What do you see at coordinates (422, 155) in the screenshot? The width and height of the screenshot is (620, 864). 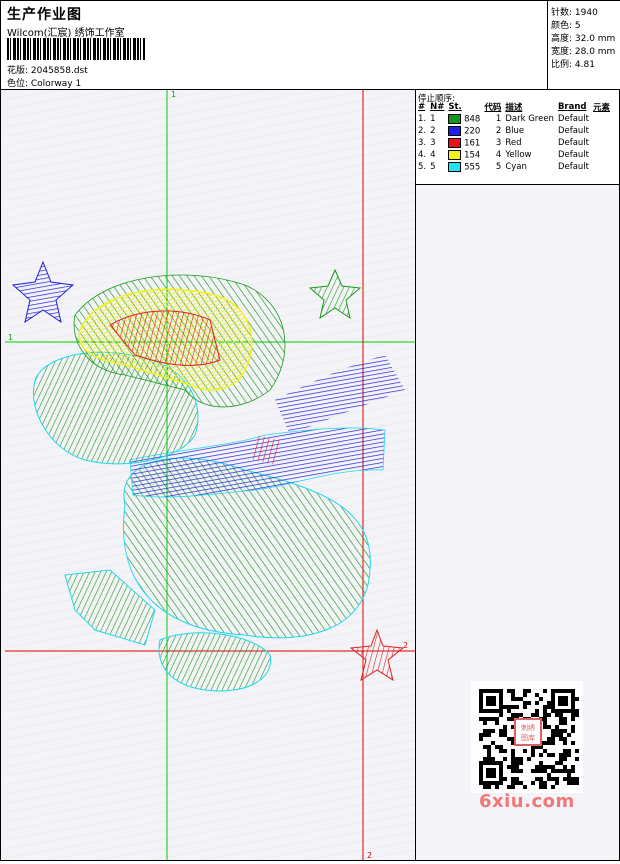 I see `row-index: 4.` at bounding box center [422, 155].